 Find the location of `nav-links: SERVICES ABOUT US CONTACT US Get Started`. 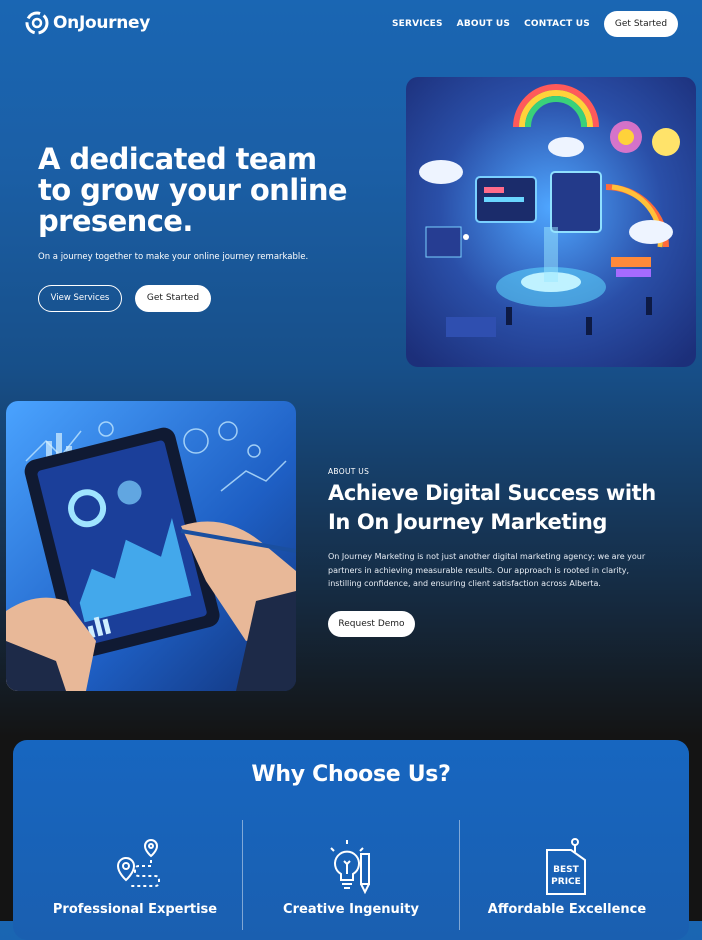

nav-links: SERVICES ABOUT US CONTACT US Get Started is located at coordinates (547, 24).